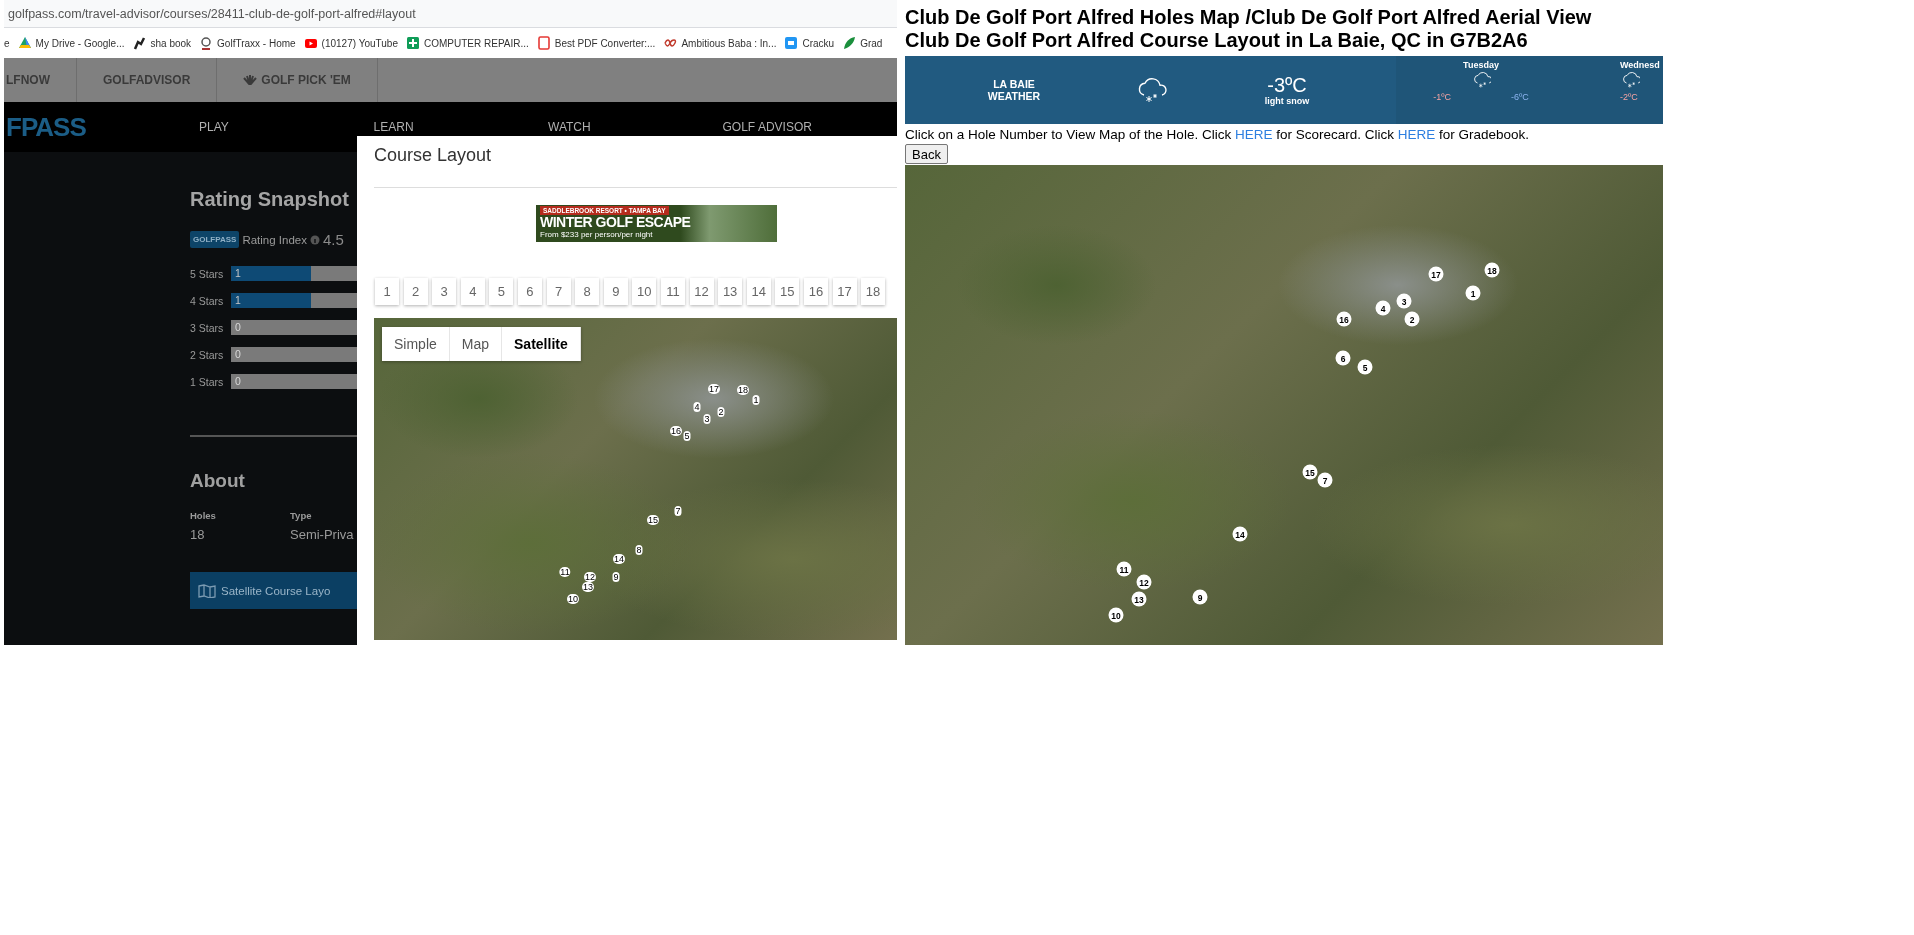 This screenshot has width=1914, height=935. I want to click on day-name: Wednesd, so click(1640, 65).